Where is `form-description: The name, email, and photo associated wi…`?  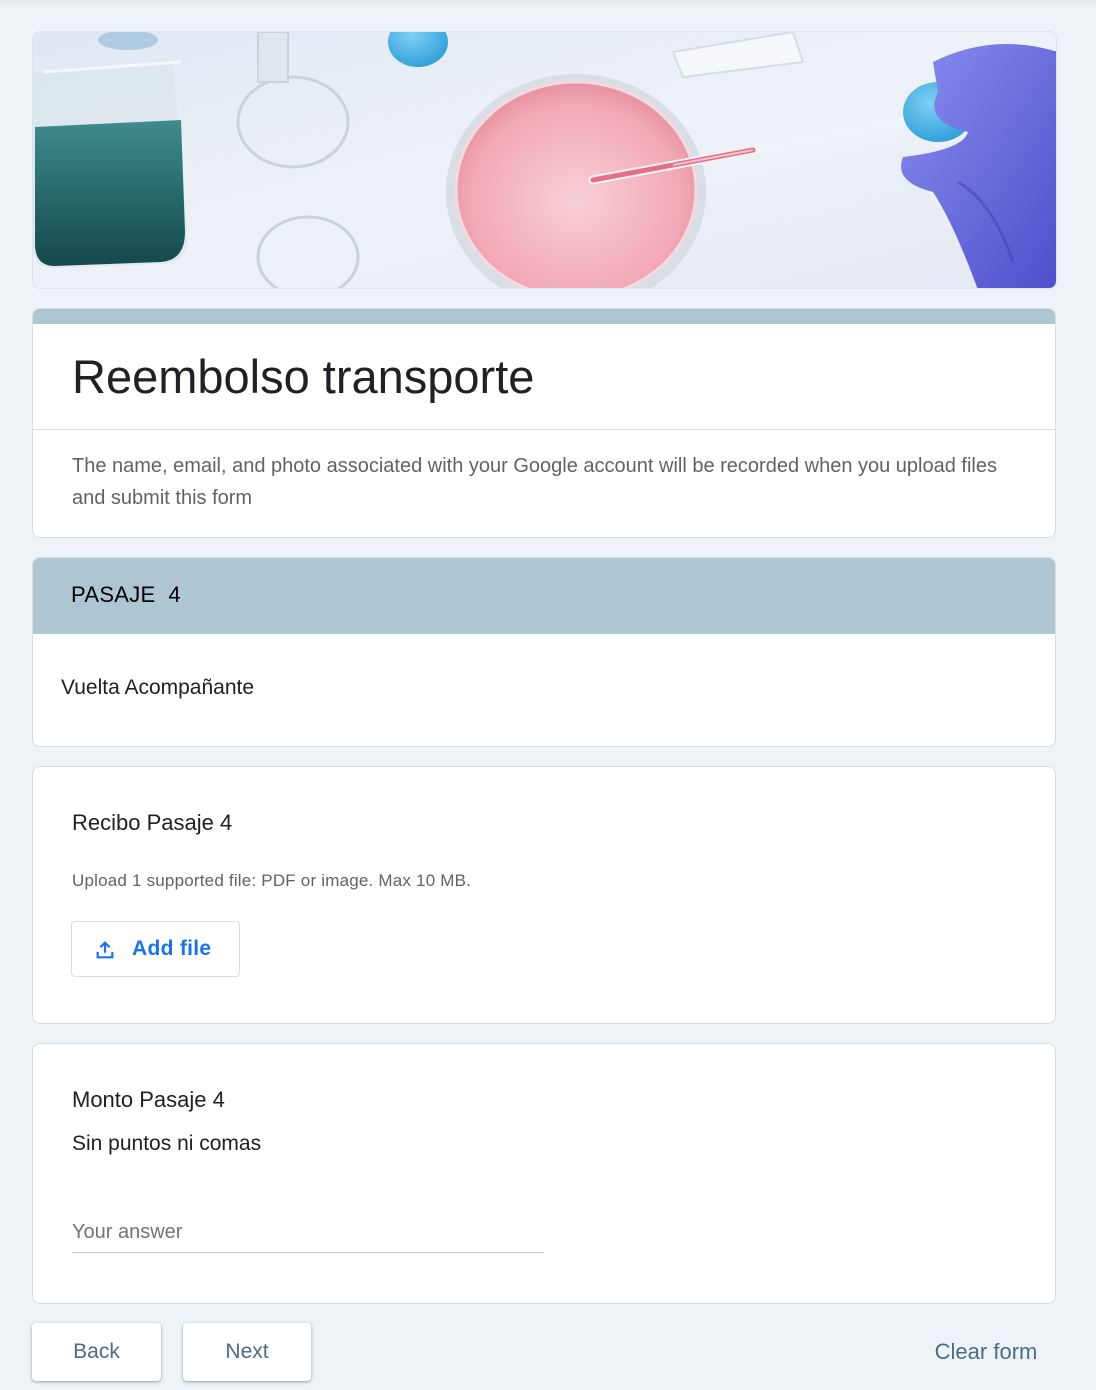 form-description: The name, email, and photo associated wi… is located at coordinates (534, 482).